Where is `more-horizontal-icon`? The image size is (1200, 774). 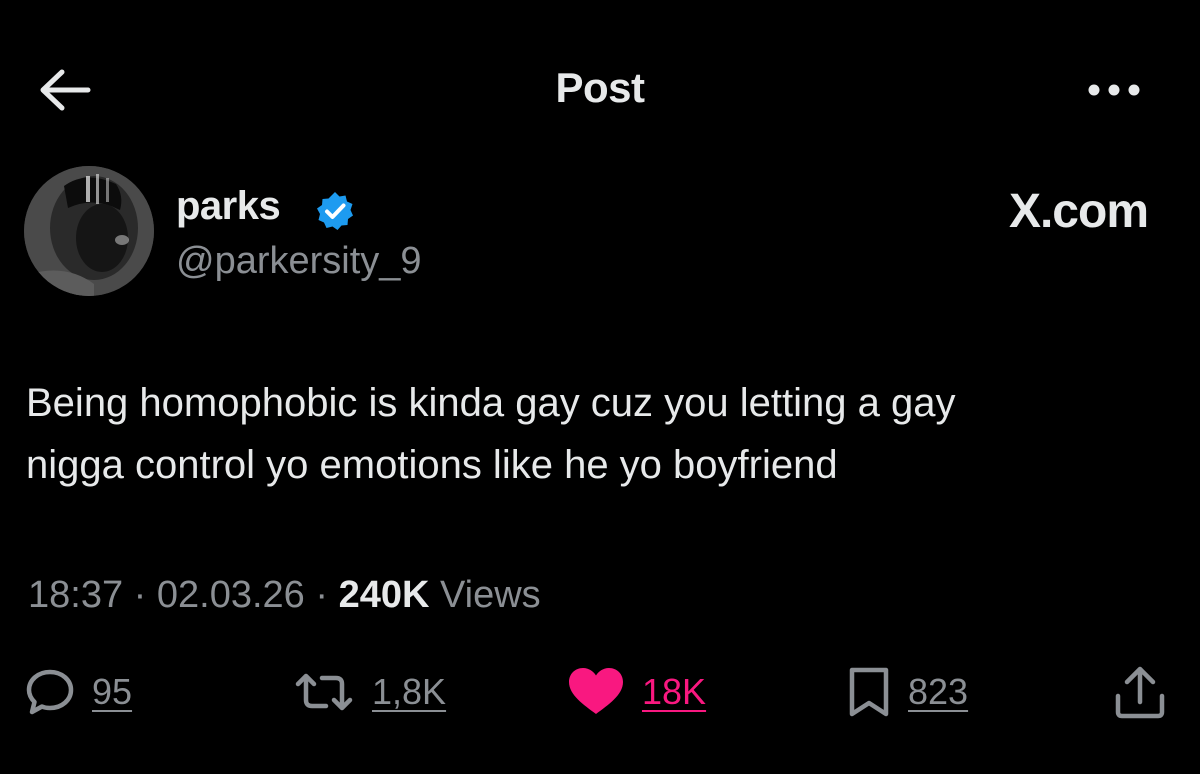 more-horizontal-icon is located at coordinates (1114, 90).